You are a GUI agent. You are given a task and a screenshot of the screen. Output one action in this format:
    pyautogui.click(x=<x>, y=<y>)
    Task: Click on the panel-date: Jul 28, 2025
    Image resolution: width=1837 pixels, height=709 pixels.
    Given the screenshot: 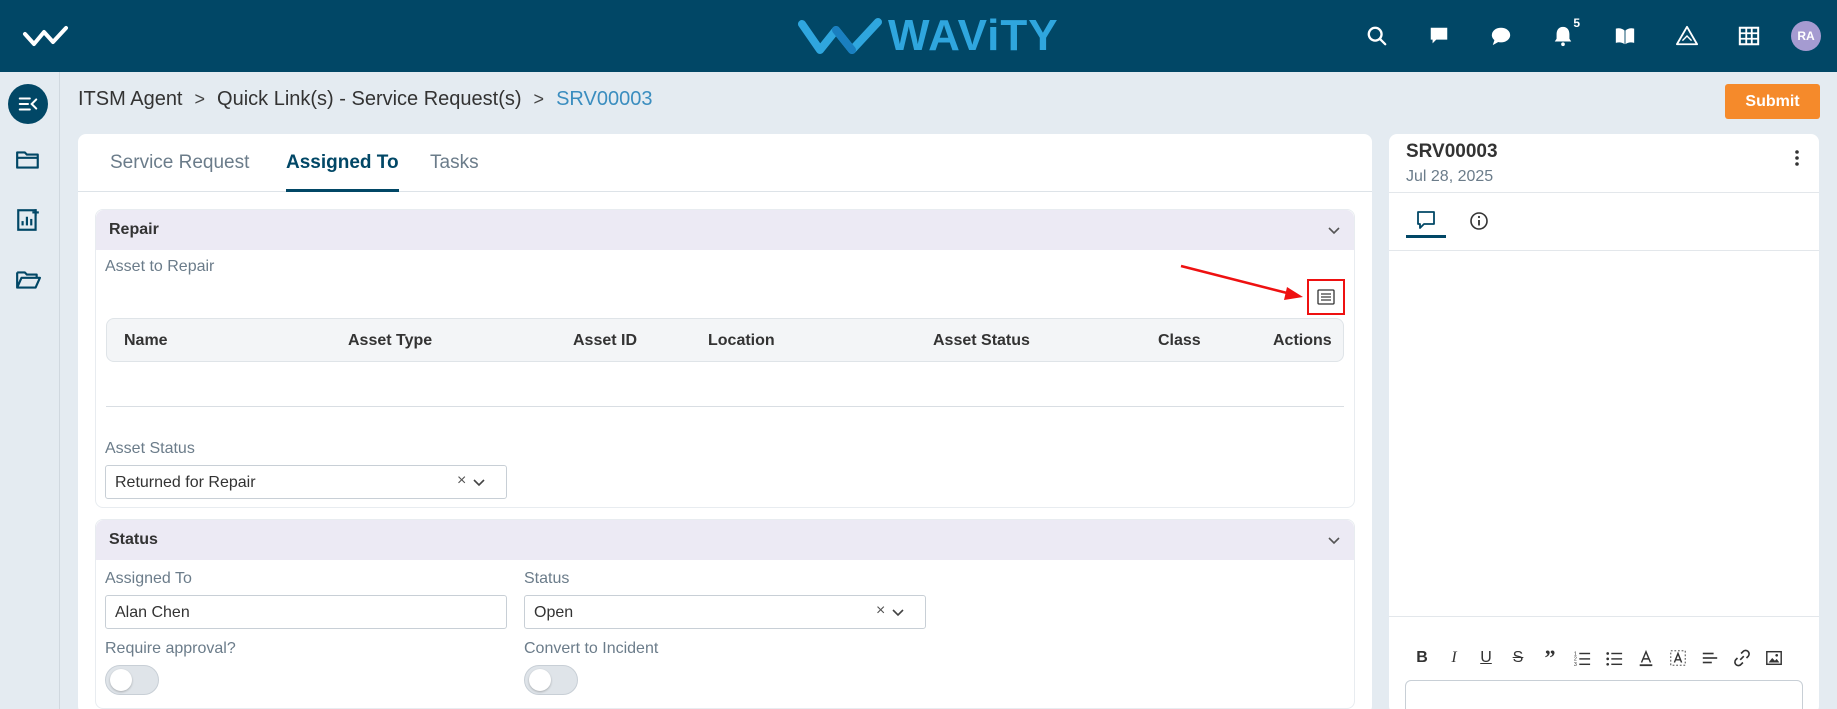 What is the action you would take?
    pyautogui.click(x=1450, y=176)
    